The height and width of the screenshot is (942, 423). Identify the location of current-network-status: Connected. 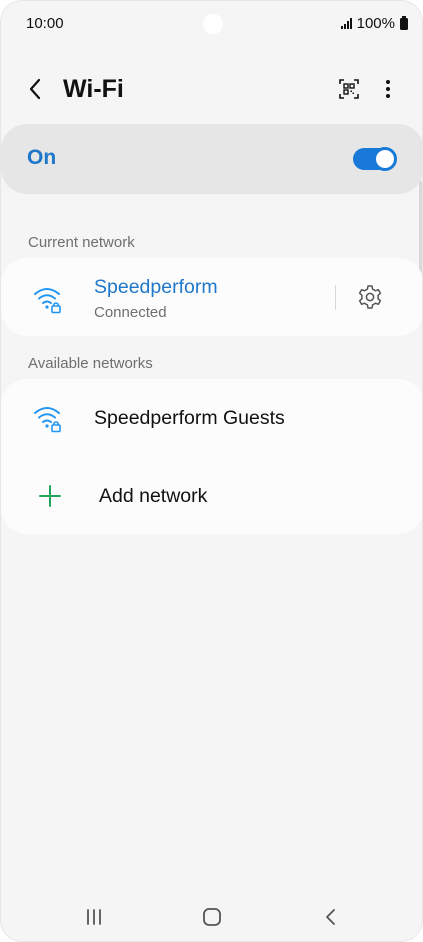
(130, 312).